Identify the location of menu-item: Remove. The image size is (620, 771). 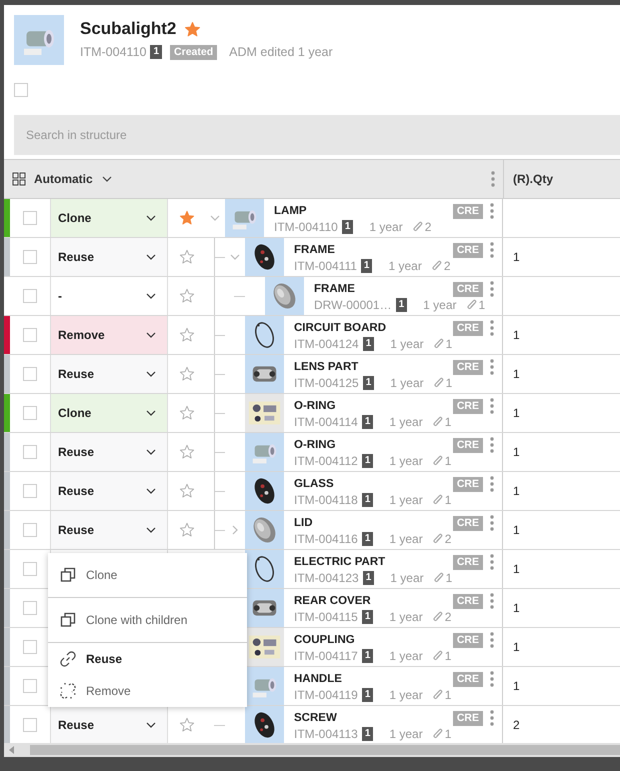
(147, 691).